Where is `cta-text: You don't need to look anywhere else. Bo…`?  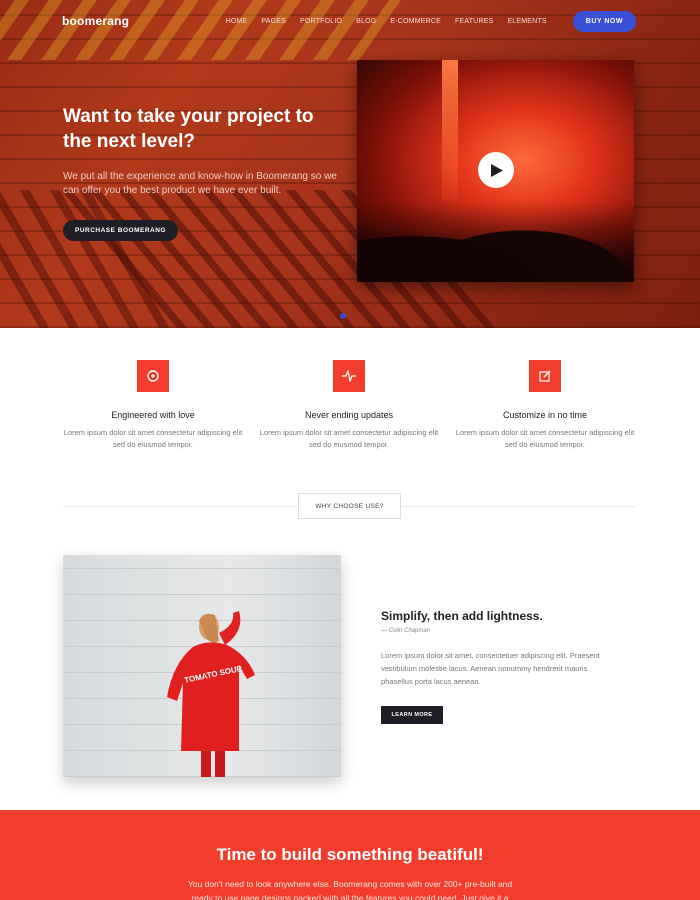
cta-text: You don't need to look anywhere else. Bo… is located at coordinates (350, 889).